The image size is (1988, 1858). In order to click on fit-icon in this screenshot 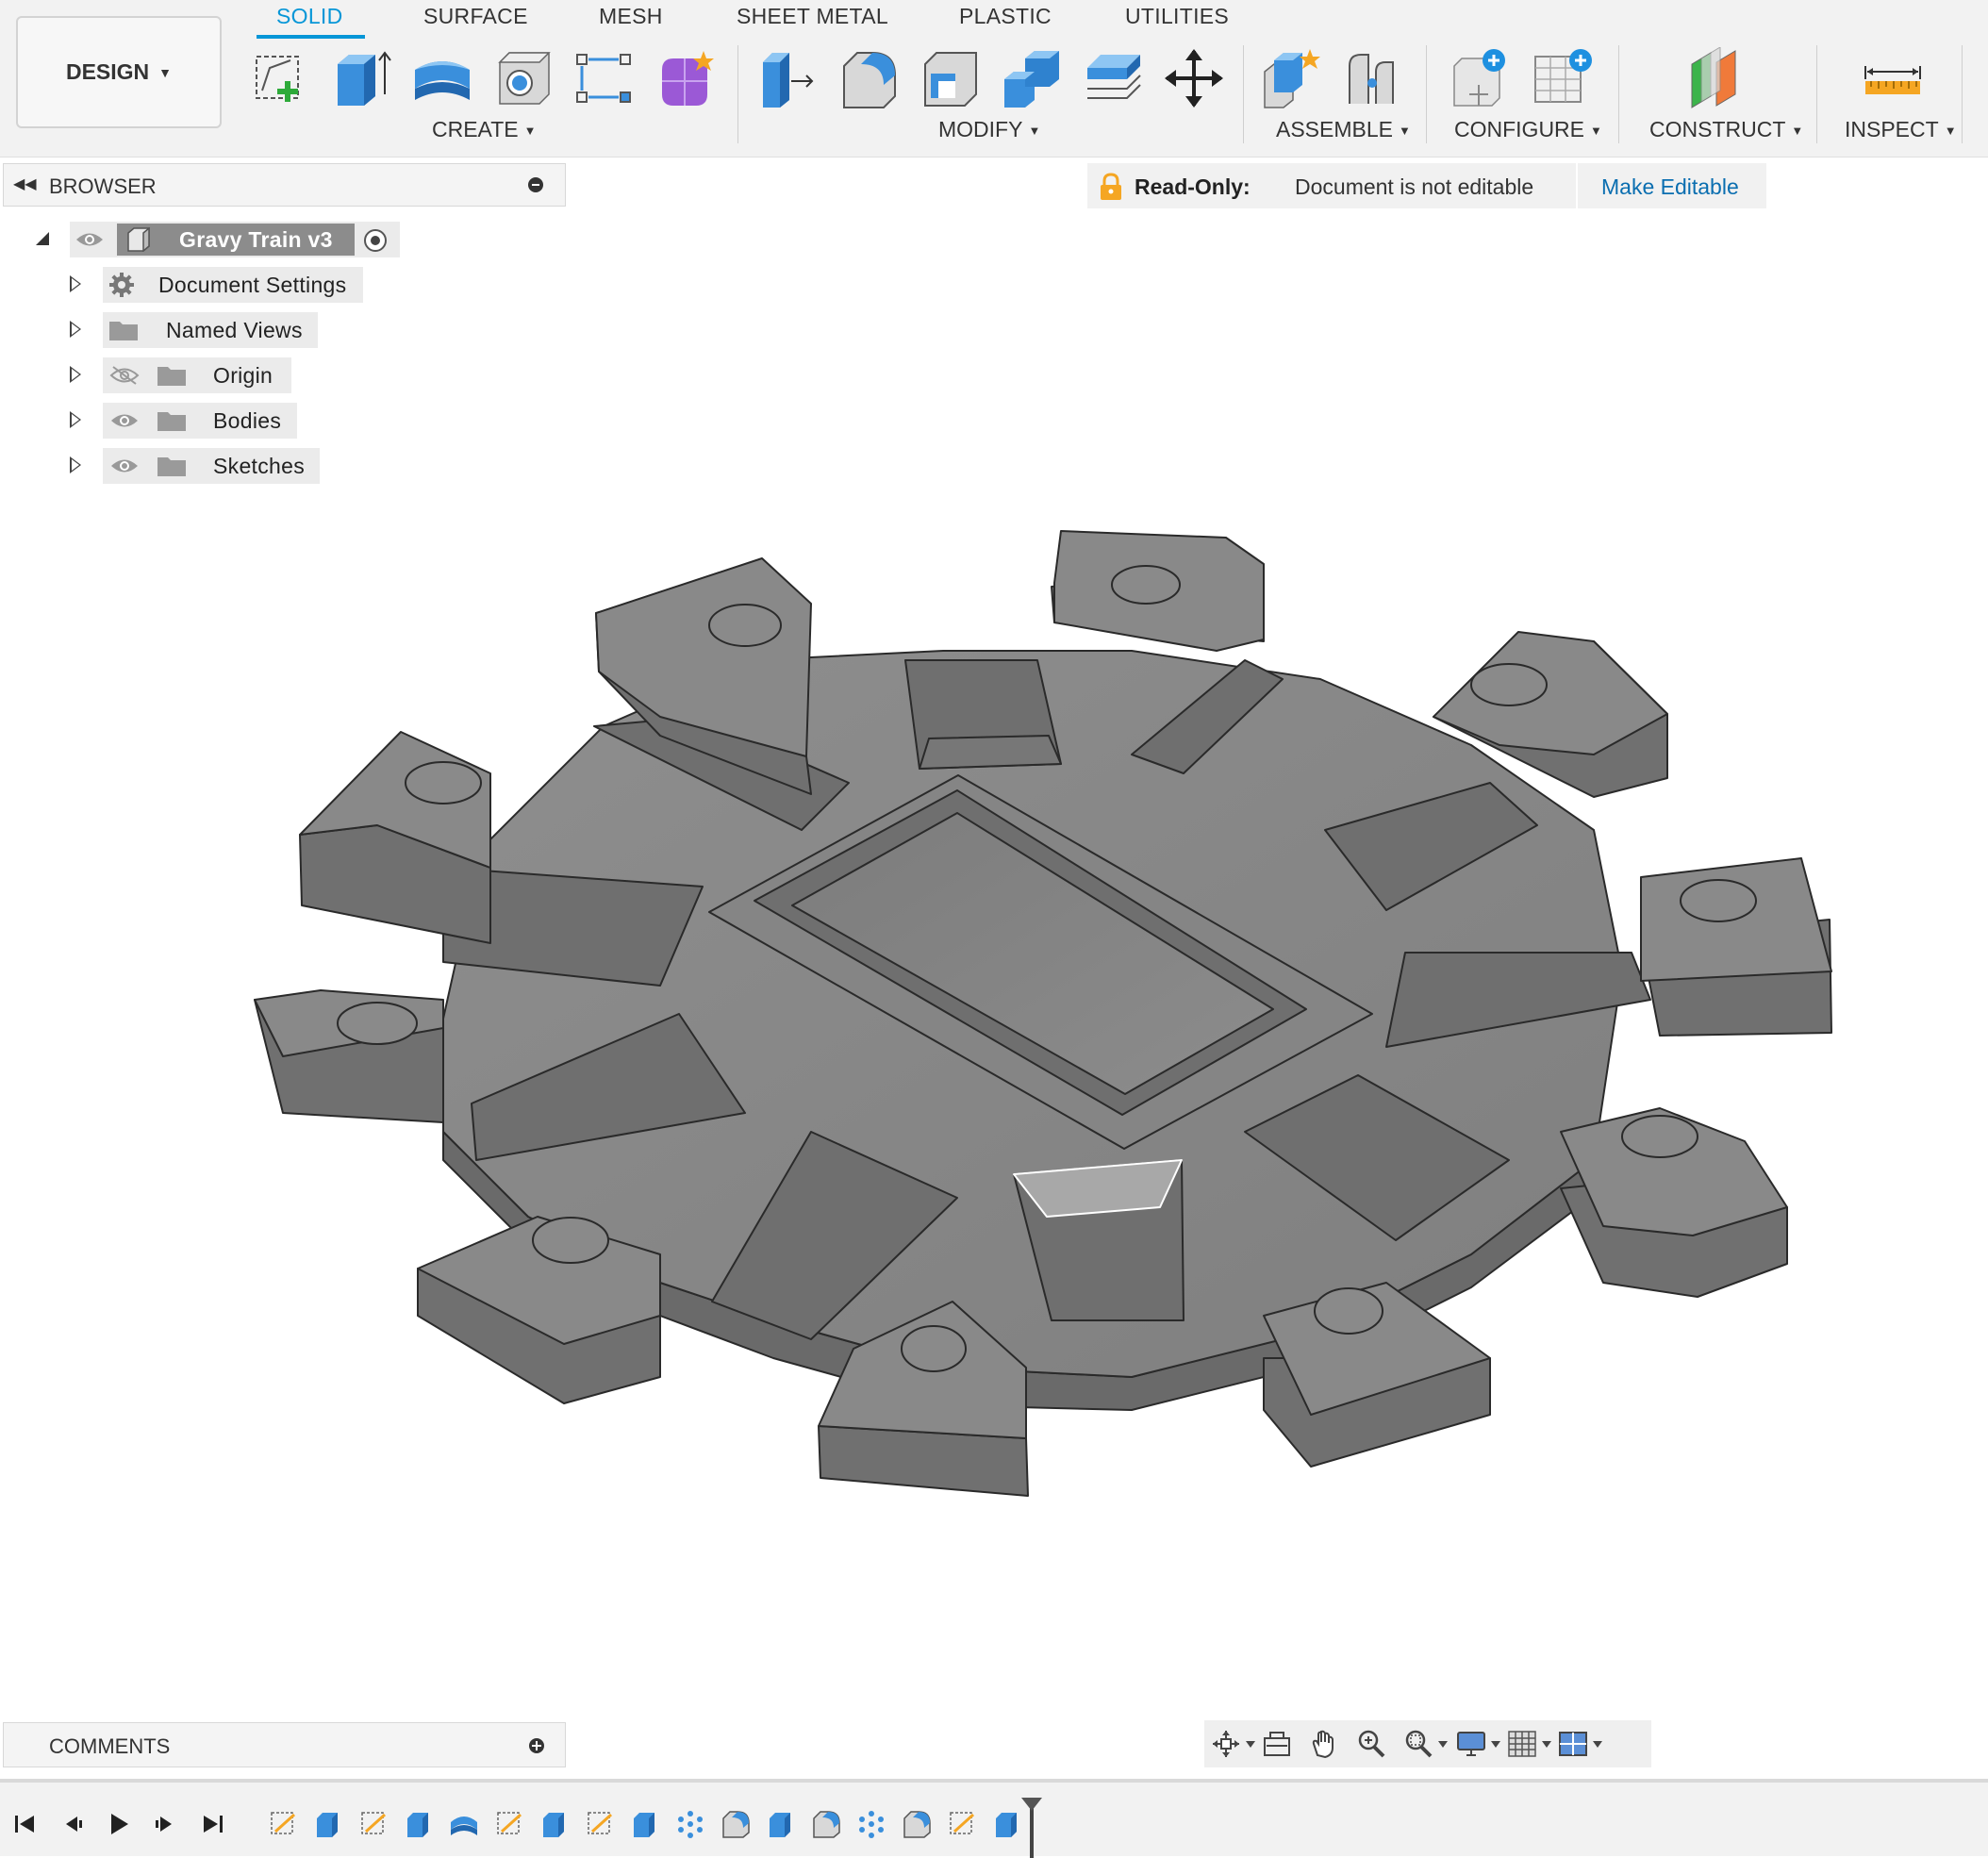, I will do `click(1418, 1744)`.